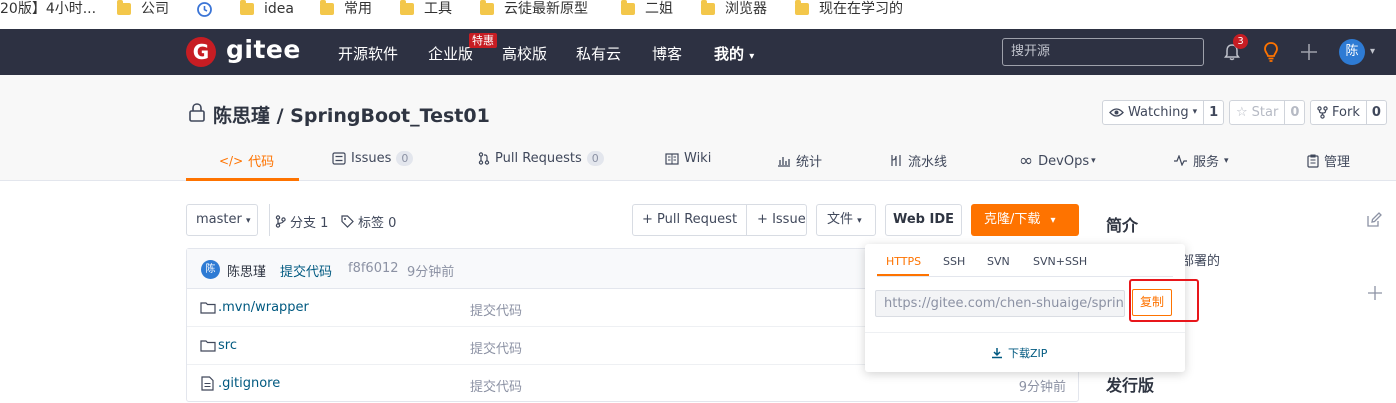  I want to click on pr-issue-group: + Pull Request + Issue, so click(719, 220).